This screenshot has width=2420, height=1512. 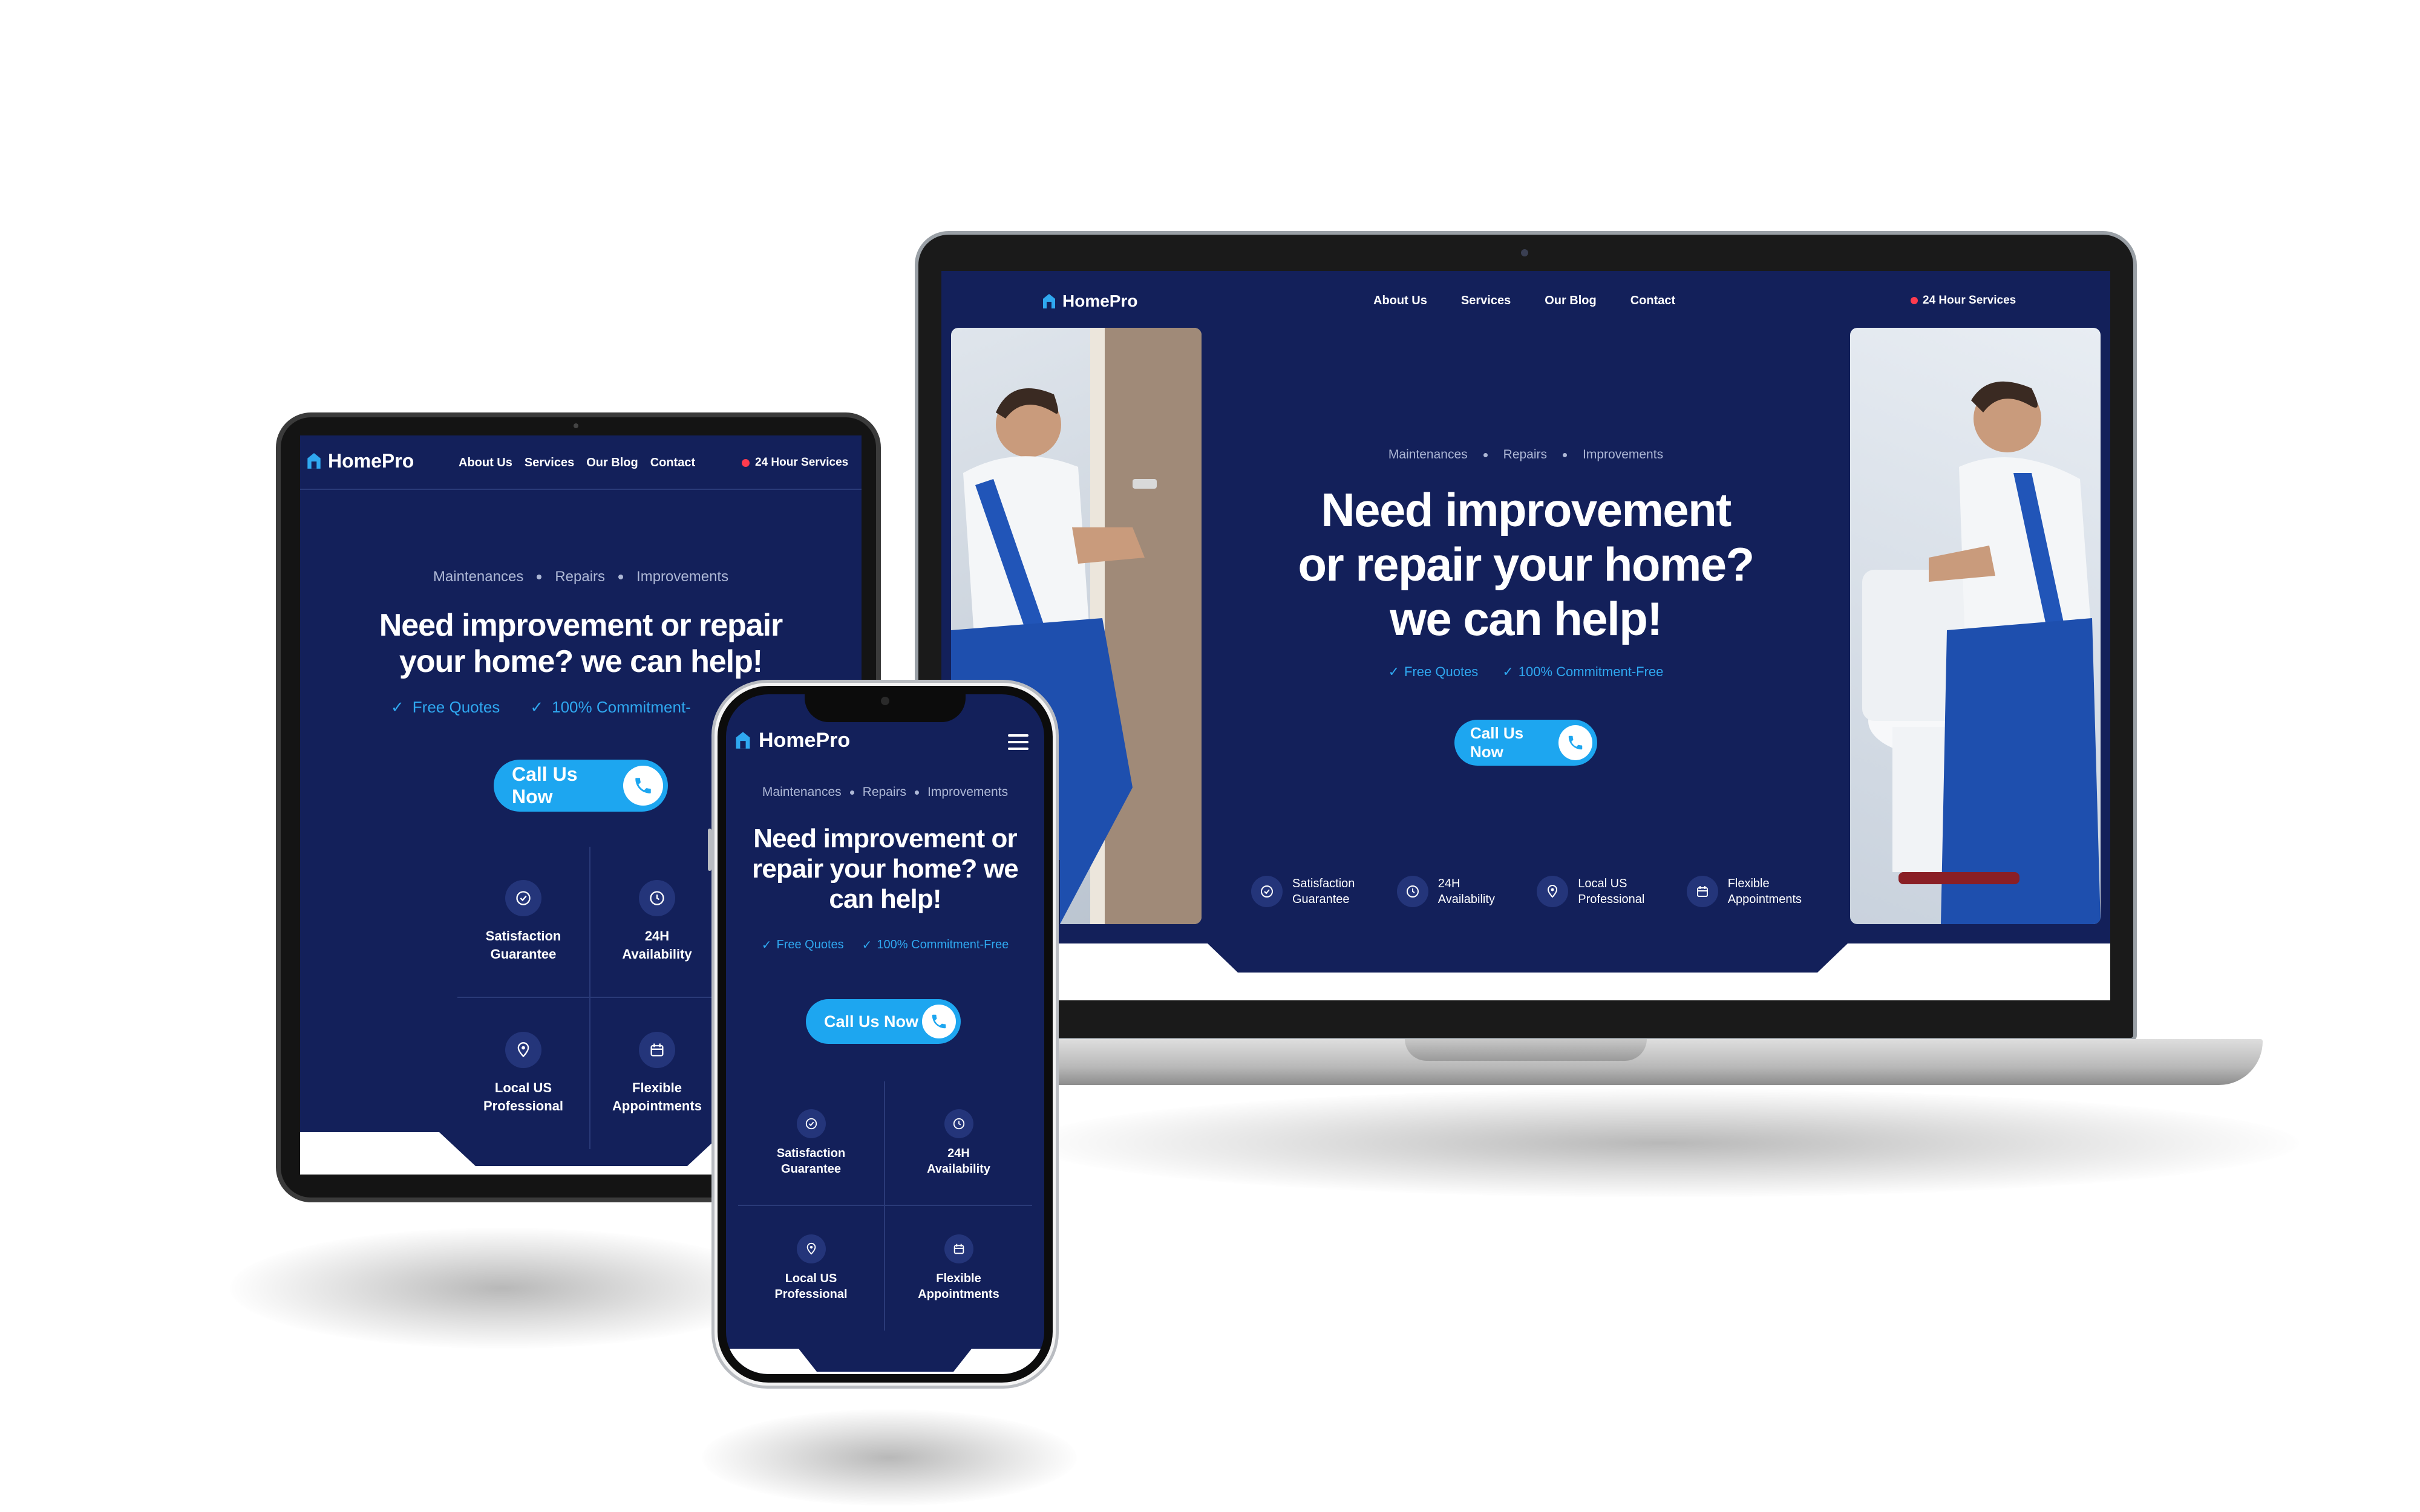 What do you see at coordinates (1765, 892) in the screenshot?
I see `feature-label: Flexible Appointments` at bounding box center [1765, 892].